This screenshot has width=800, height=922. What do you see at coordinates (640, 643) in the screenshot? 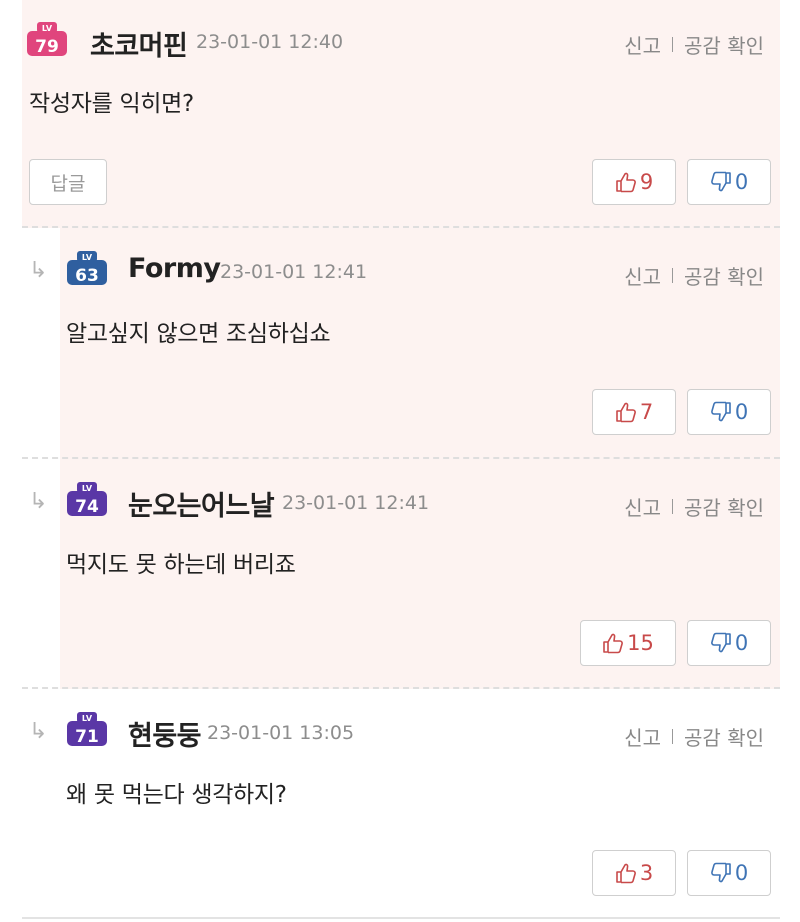
I see `upvote-count: 15` at bounding box center [640, 643].